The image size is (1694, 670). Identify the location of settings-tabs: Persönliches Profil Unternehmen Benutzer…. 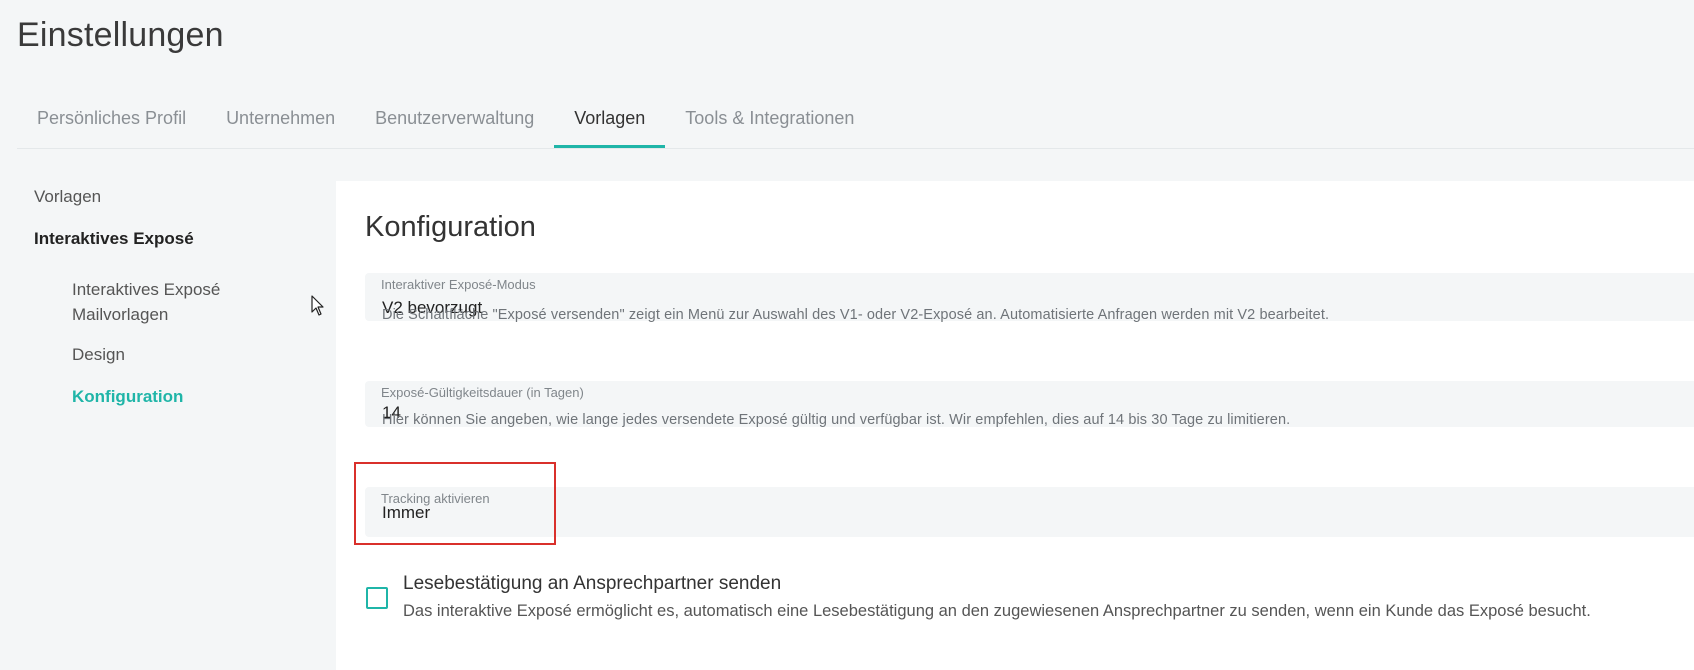
(855, 120).